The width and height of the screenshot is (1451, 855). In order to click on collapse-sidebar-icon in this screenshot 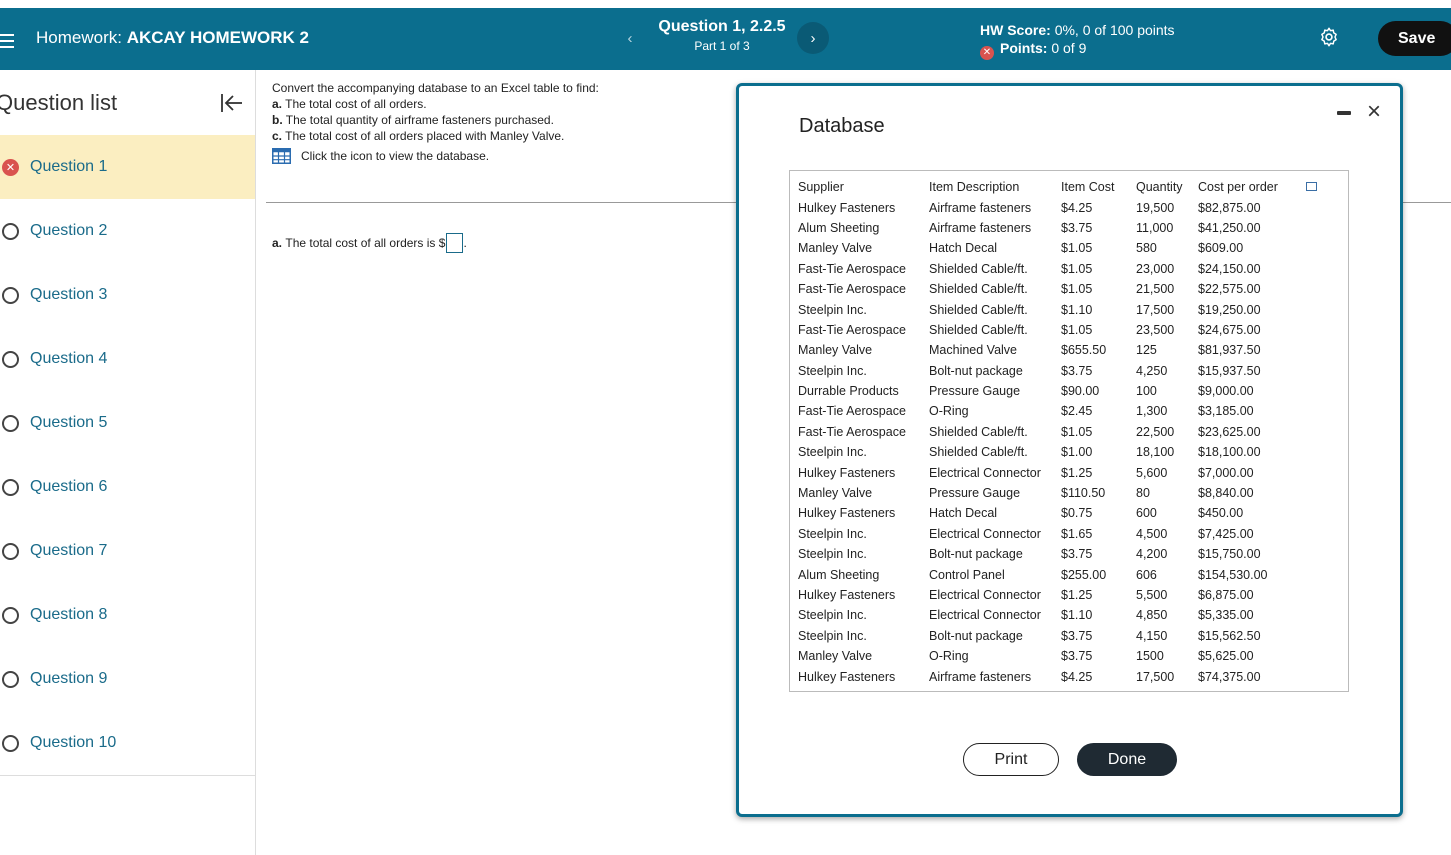, I will do `click(232, 103)`.